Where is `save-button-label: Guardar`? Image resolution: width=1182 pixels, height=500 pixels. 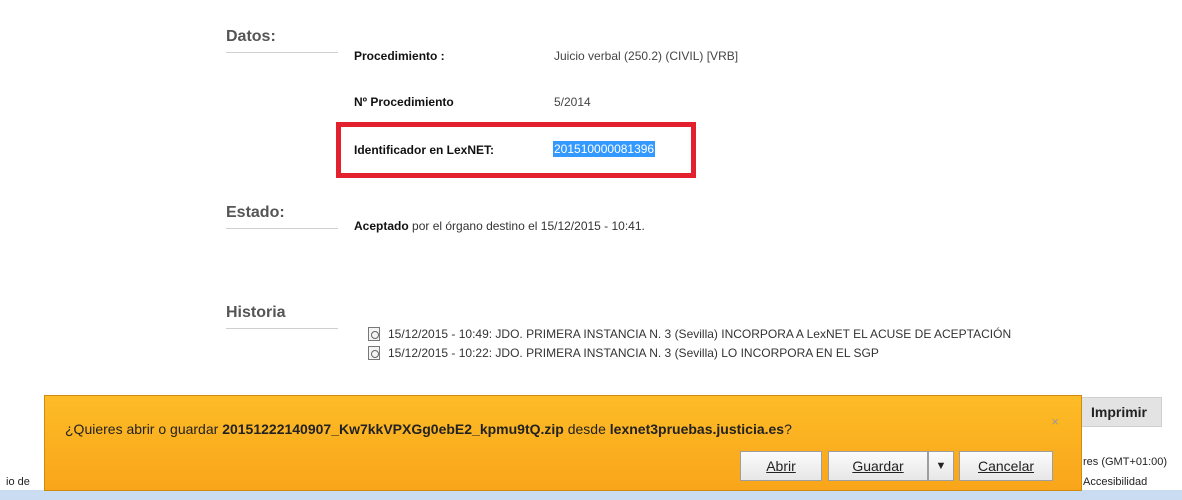 save-button-label: Guardar is located at coordinates (878, 466).